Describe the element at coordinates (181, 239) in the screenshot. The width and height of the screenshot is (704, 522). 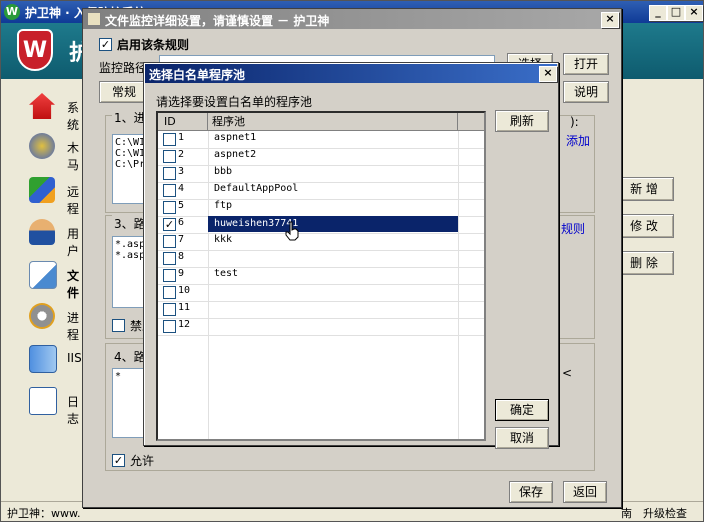
I see `row-id: 7` at that location.